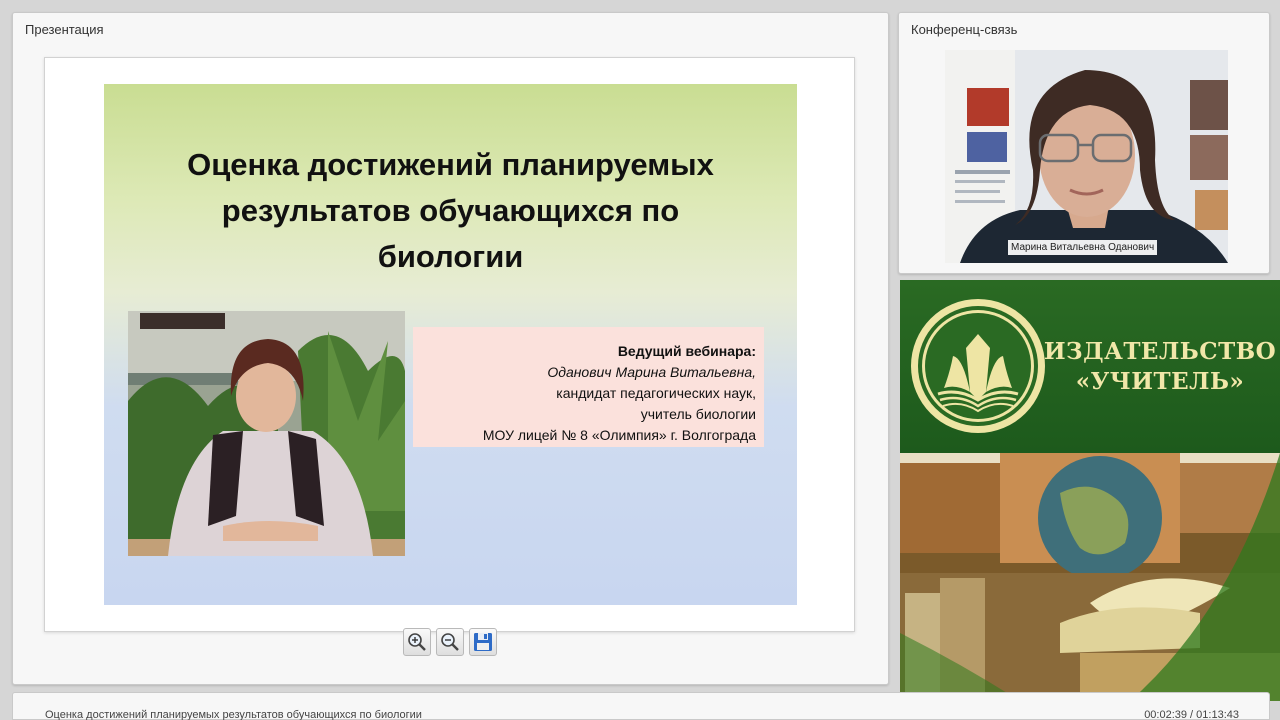 The image size is (1280, 720). What do you see at coordinates (656, 393) in the screenshot?
I see `host-degree: кандидат педагогических наук,` at bounding box center [656, 393].